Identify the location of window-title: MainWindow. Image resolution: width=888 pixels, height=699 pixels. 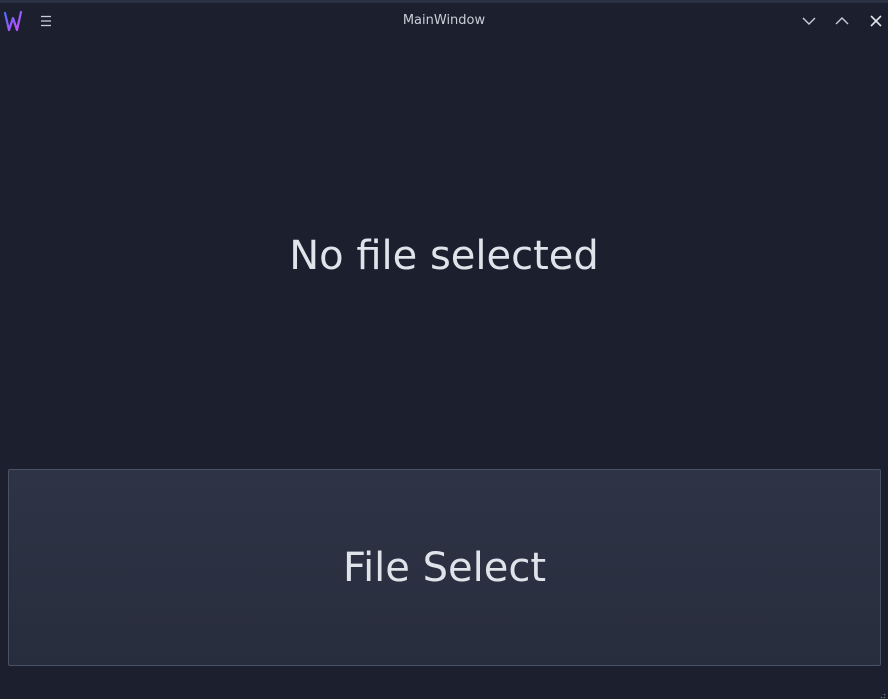
(444, 20).